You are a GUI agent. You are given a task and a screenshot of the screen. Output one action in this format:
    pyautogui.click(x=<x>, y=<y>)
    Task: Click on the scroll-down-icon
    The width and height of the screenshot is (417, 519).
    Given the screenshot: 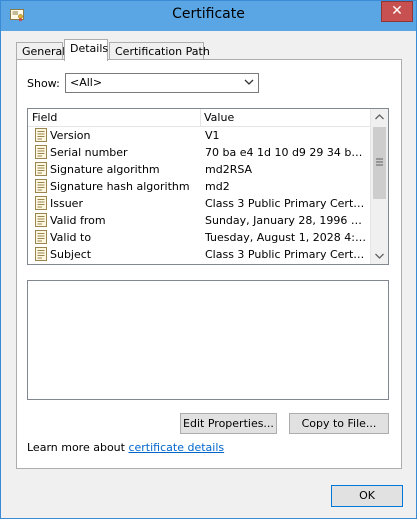 What is the action you would take?
    pyautogui.click(x=379, y=255)
    